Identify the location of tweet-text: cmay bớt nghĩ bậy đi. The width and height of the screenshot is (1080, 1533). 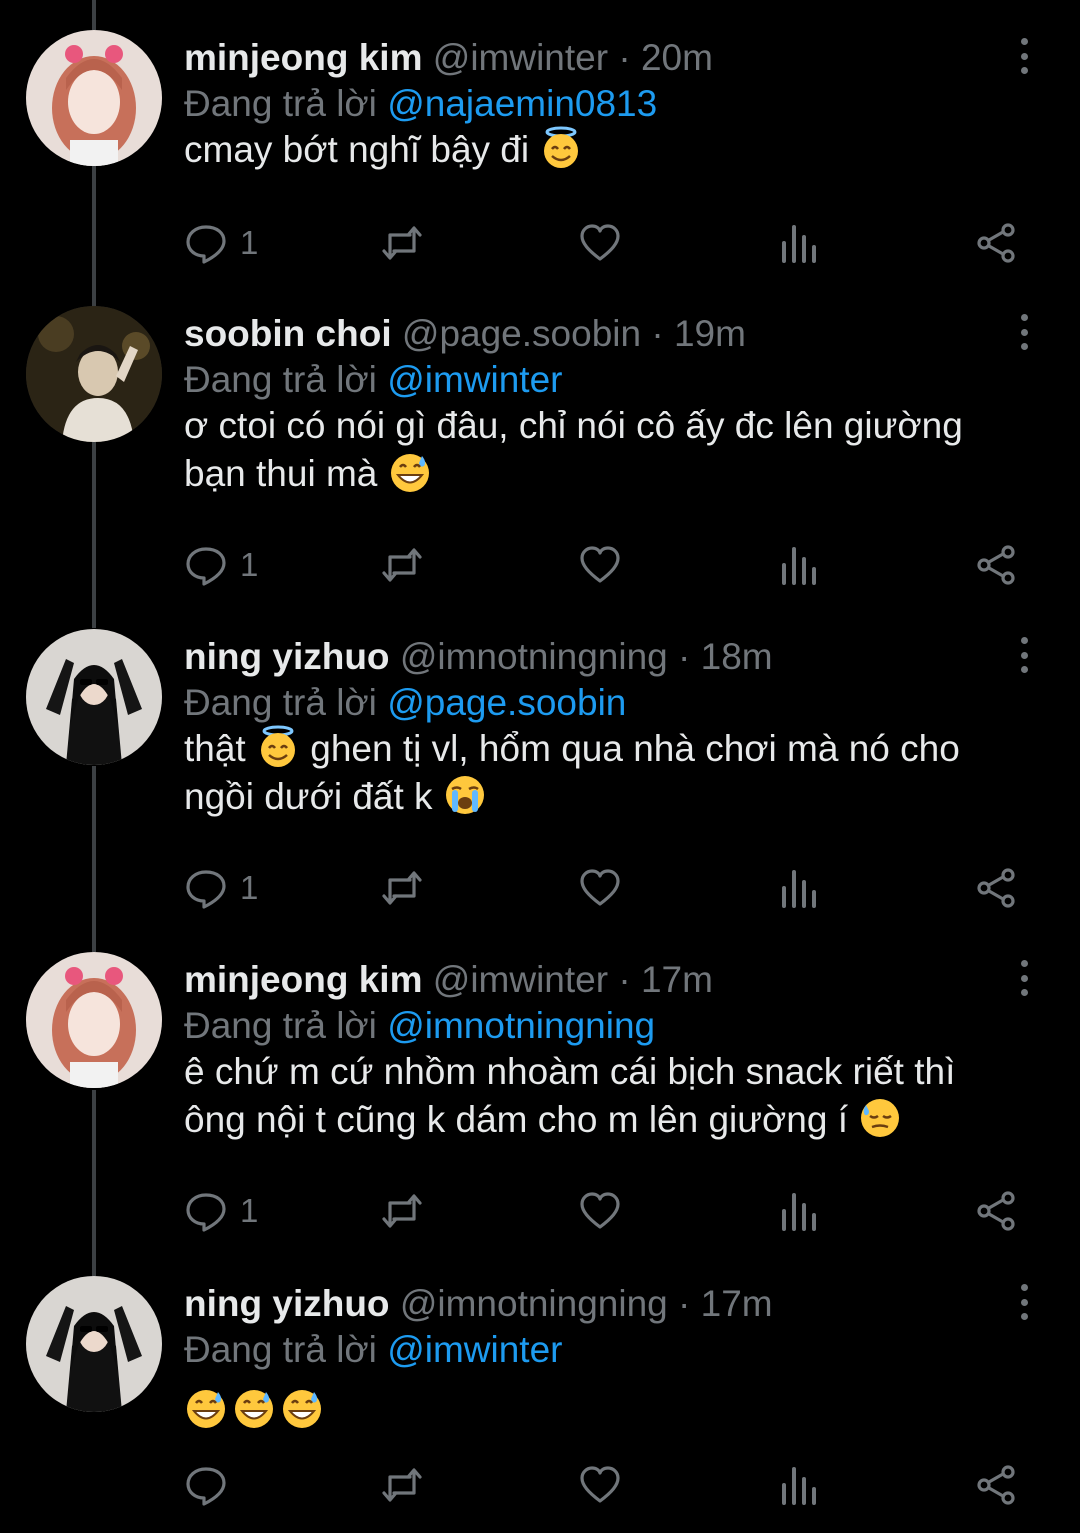
(609, 150).